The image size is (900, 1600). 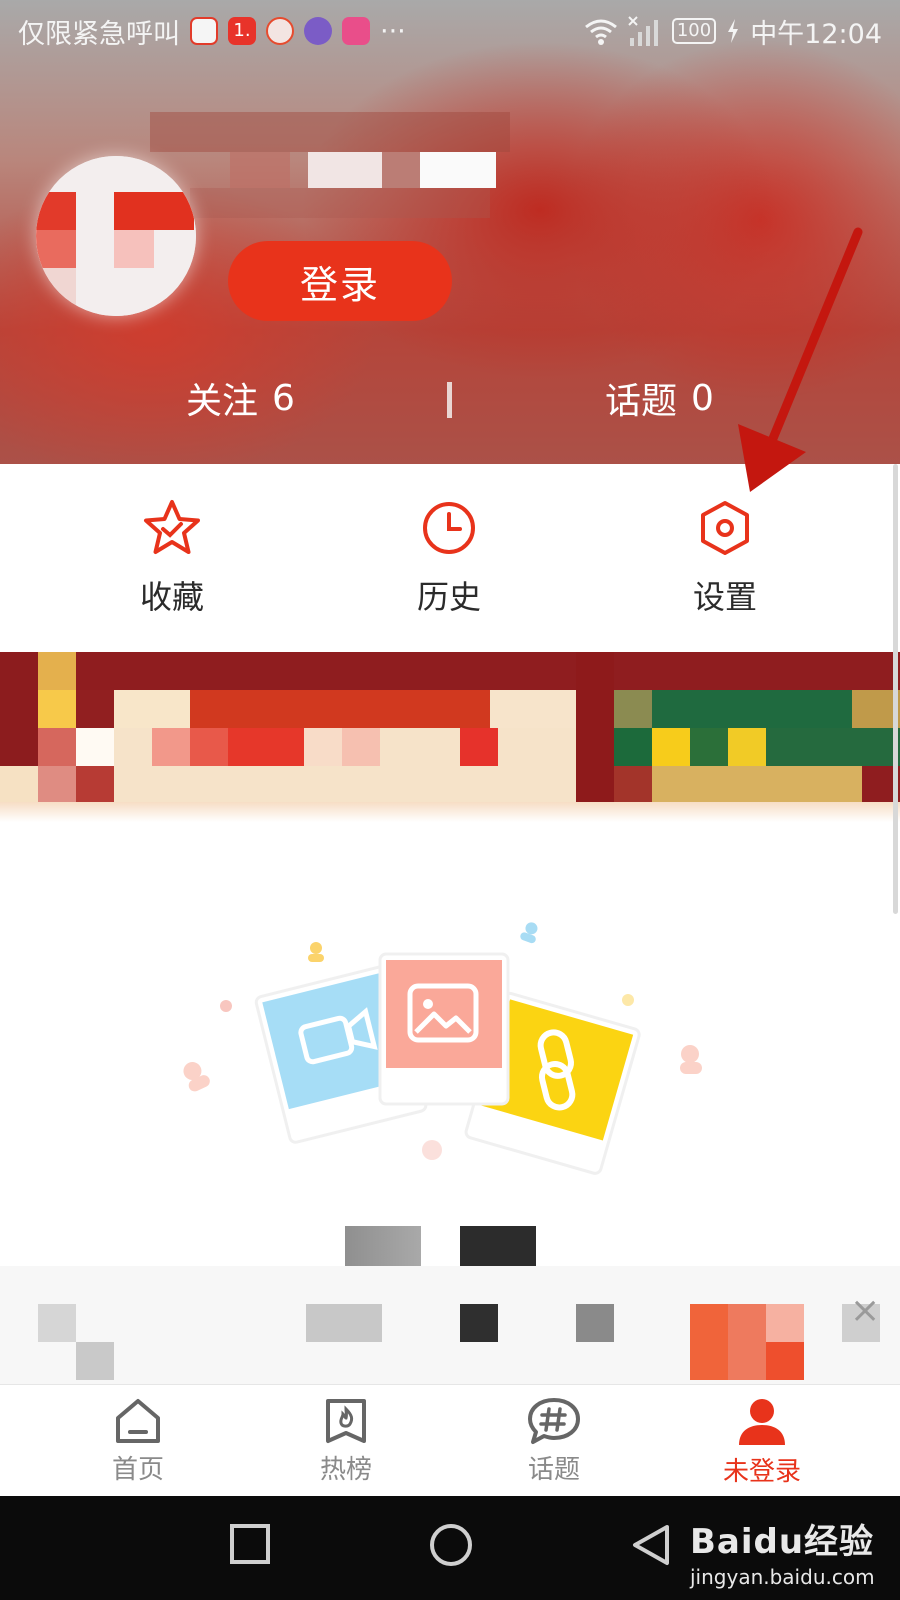 I want to click on ad-strip, so click(x=450, y=1325).